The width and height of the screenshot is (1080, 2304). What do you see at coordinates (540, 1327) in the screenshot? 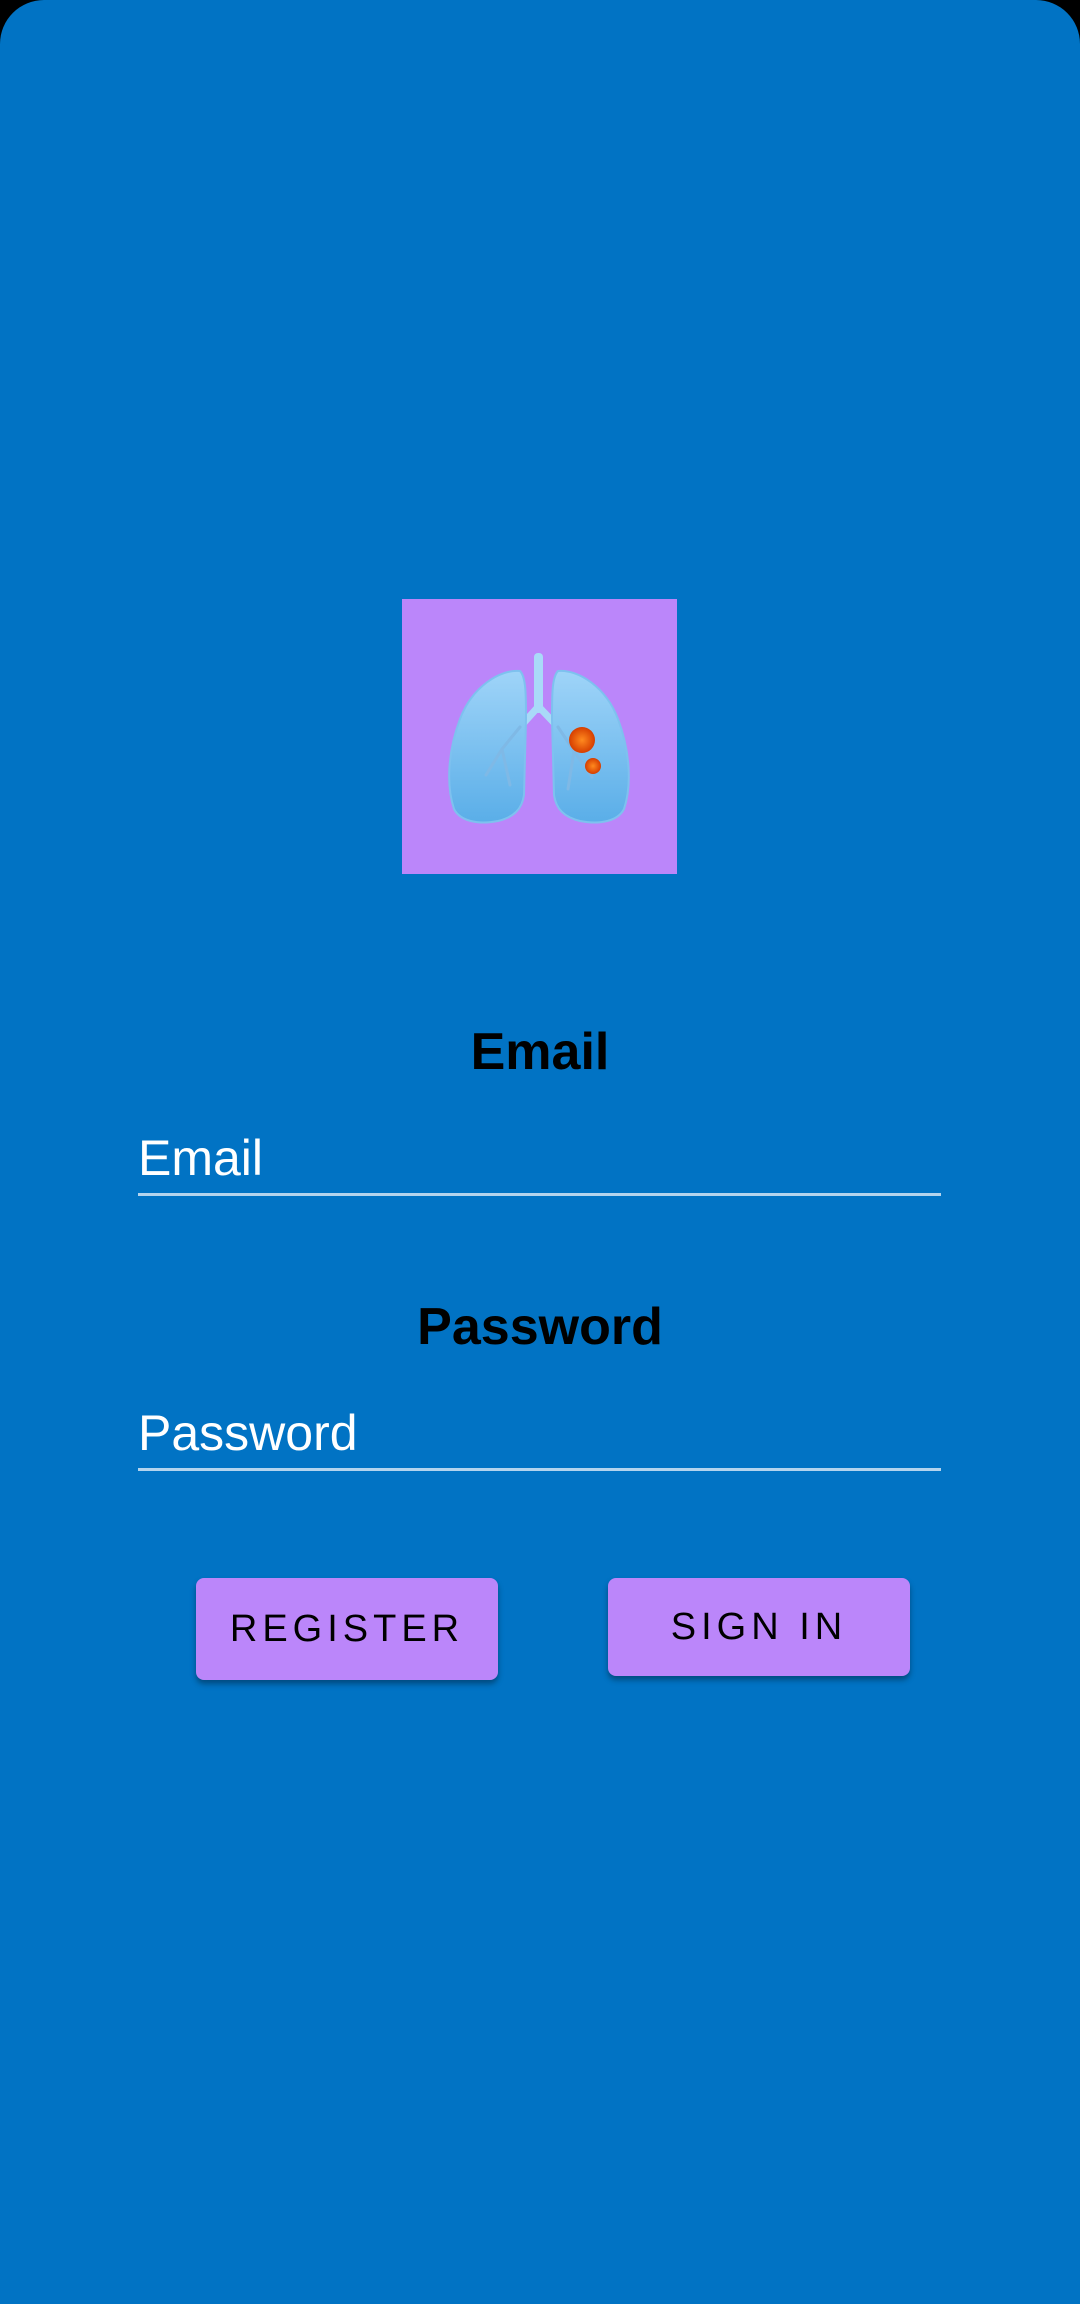
I see `password-label: Password` at bounding box center [540, 1327].